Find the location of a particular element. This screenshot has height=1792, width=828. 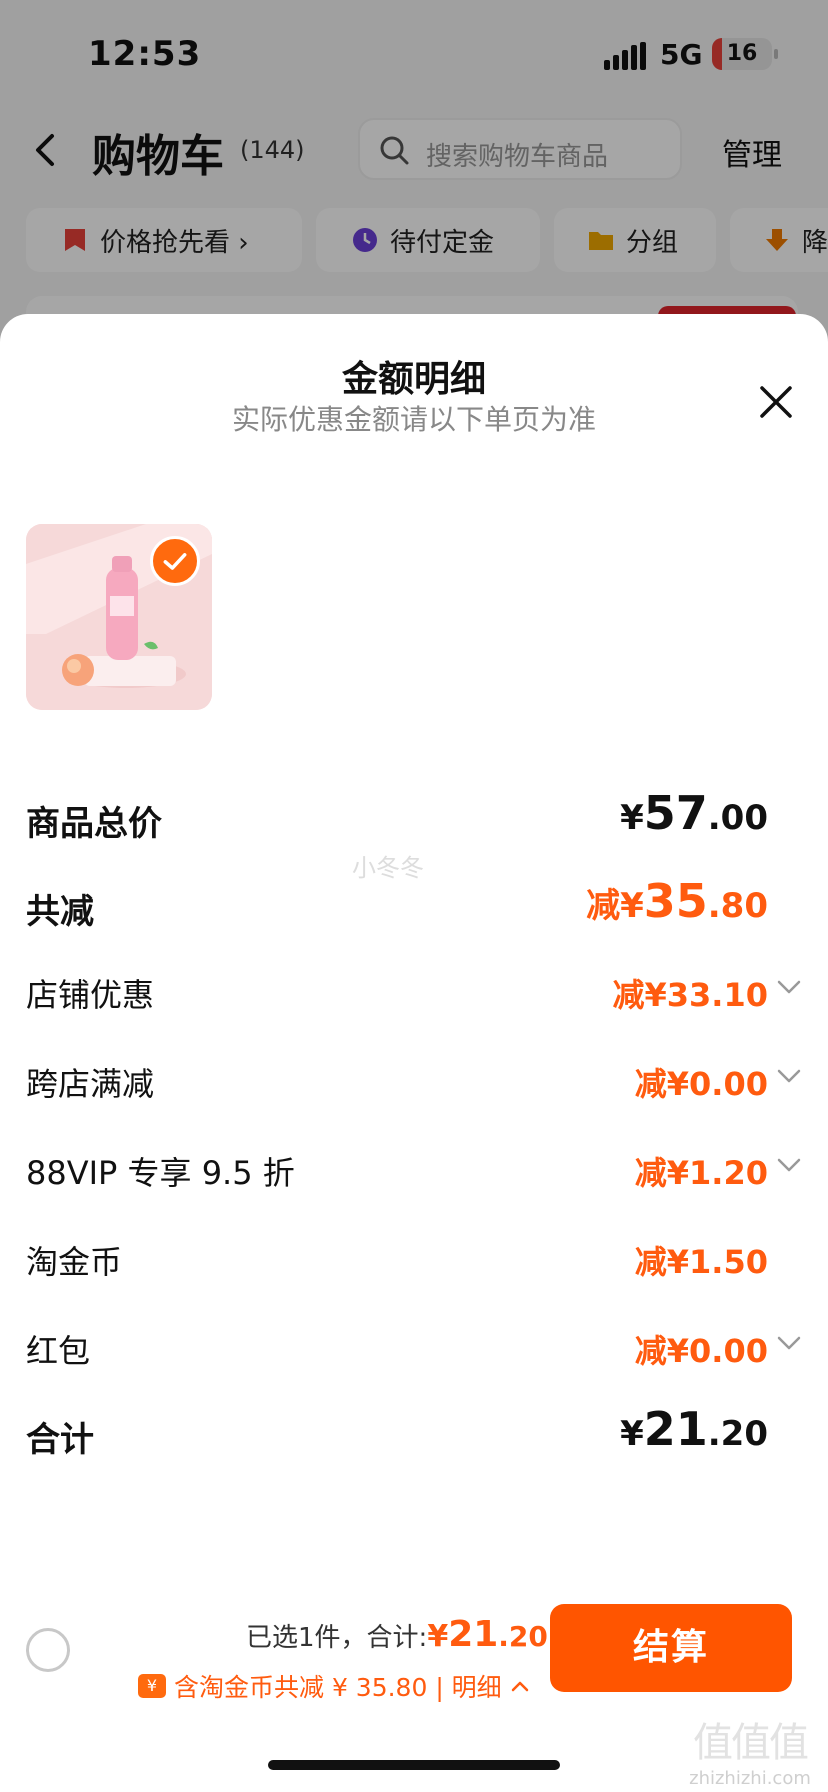

total-currency: ¥ is located at coordinates (438, 1636).